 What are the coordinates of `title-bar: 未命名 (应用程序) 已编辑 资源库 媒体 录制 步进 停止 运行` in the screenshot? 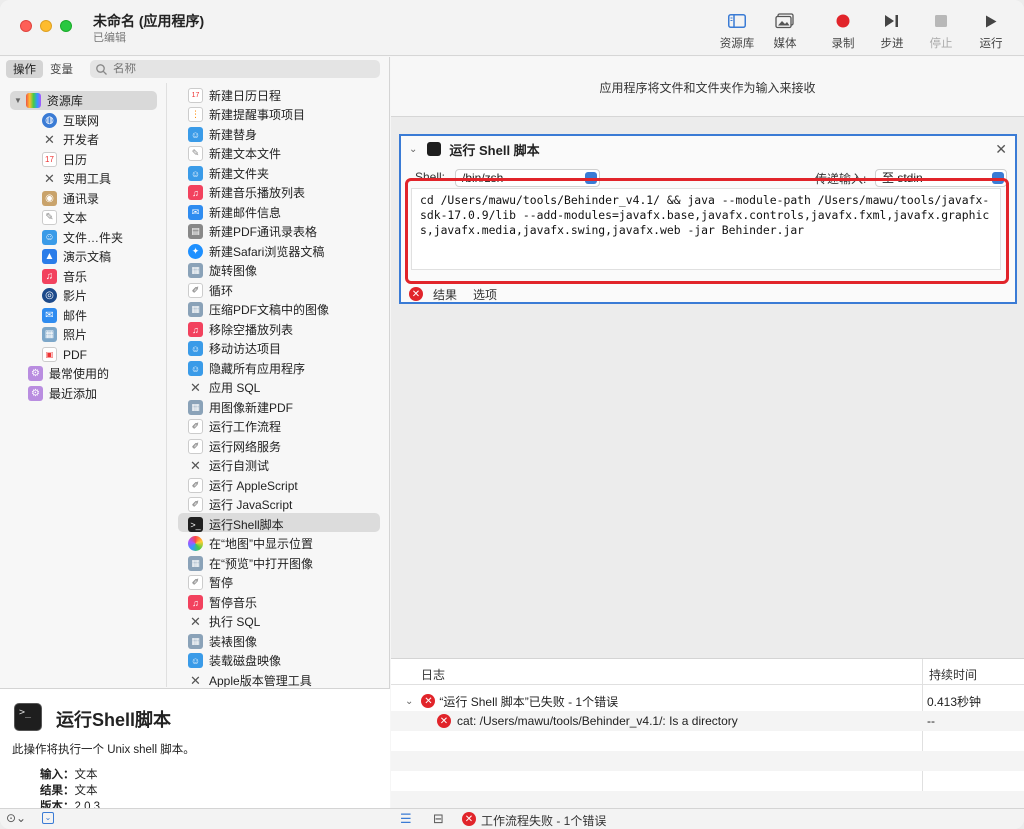 It's located at (512, 28).